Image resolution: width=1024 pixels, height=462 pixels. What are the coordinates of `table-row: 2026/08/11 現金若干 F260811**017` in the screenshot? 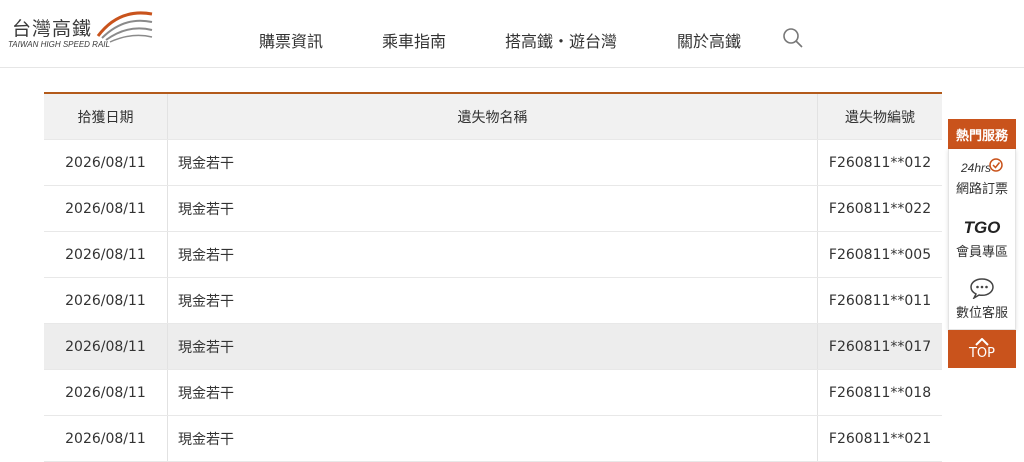 It's located at (493, 347).